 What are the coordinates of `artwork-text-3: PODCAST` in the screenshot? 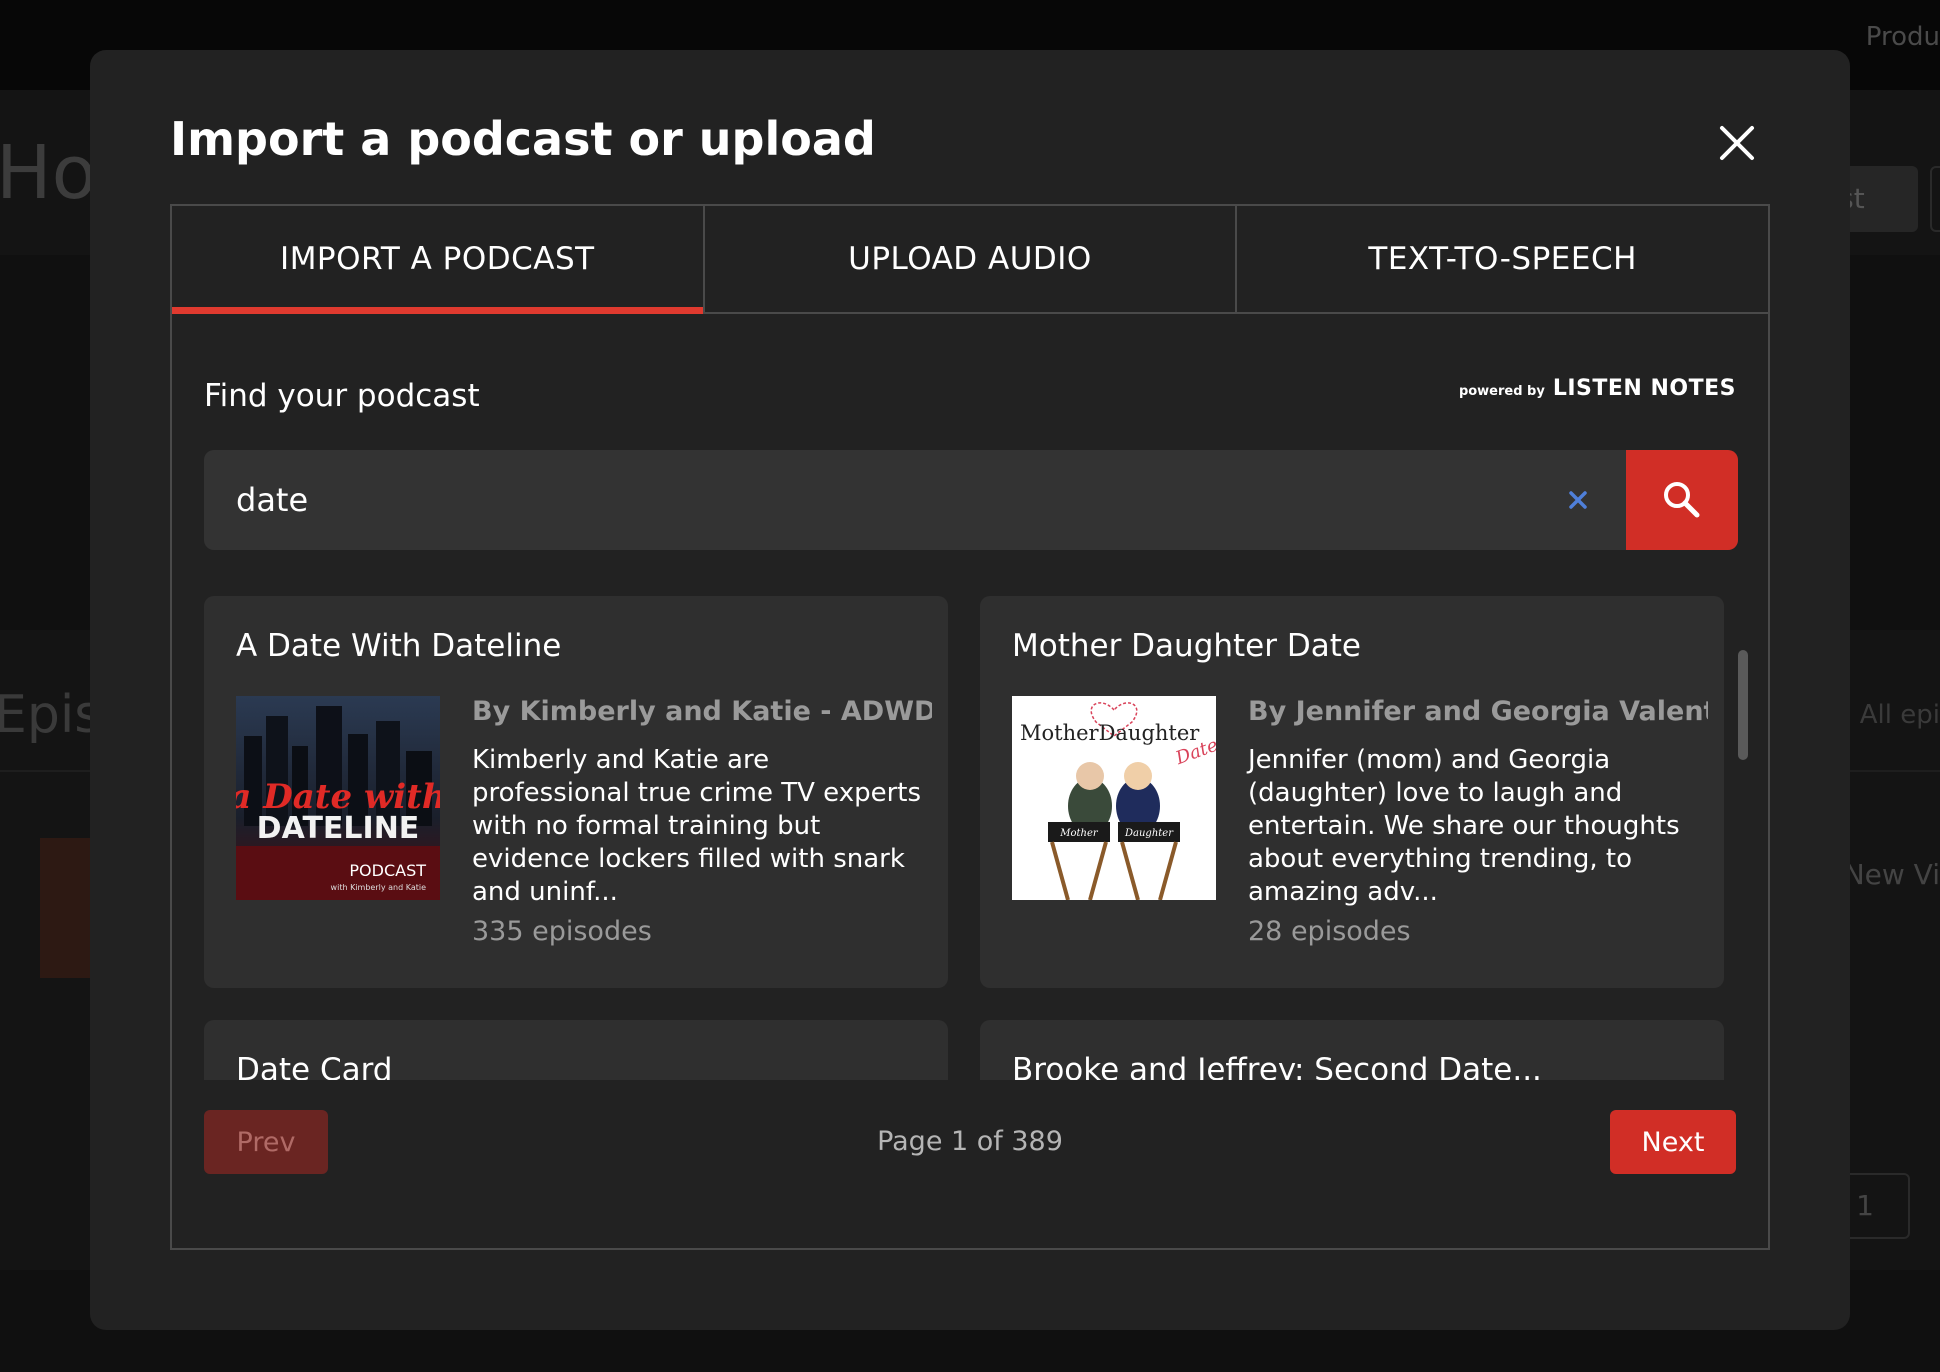 It's located at (387, 870).